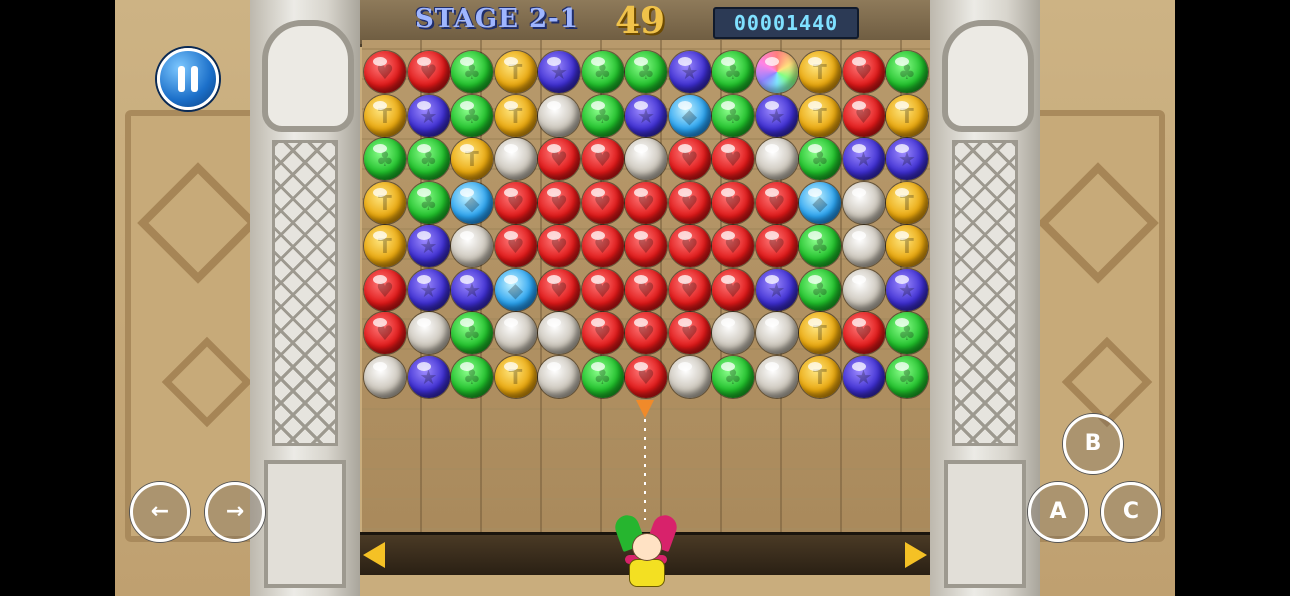 The width and height of the screenshot is (1290, 596). Describe the element at coordinates (1131, 512) in the screenshot. I see `c-button: C` at that location.